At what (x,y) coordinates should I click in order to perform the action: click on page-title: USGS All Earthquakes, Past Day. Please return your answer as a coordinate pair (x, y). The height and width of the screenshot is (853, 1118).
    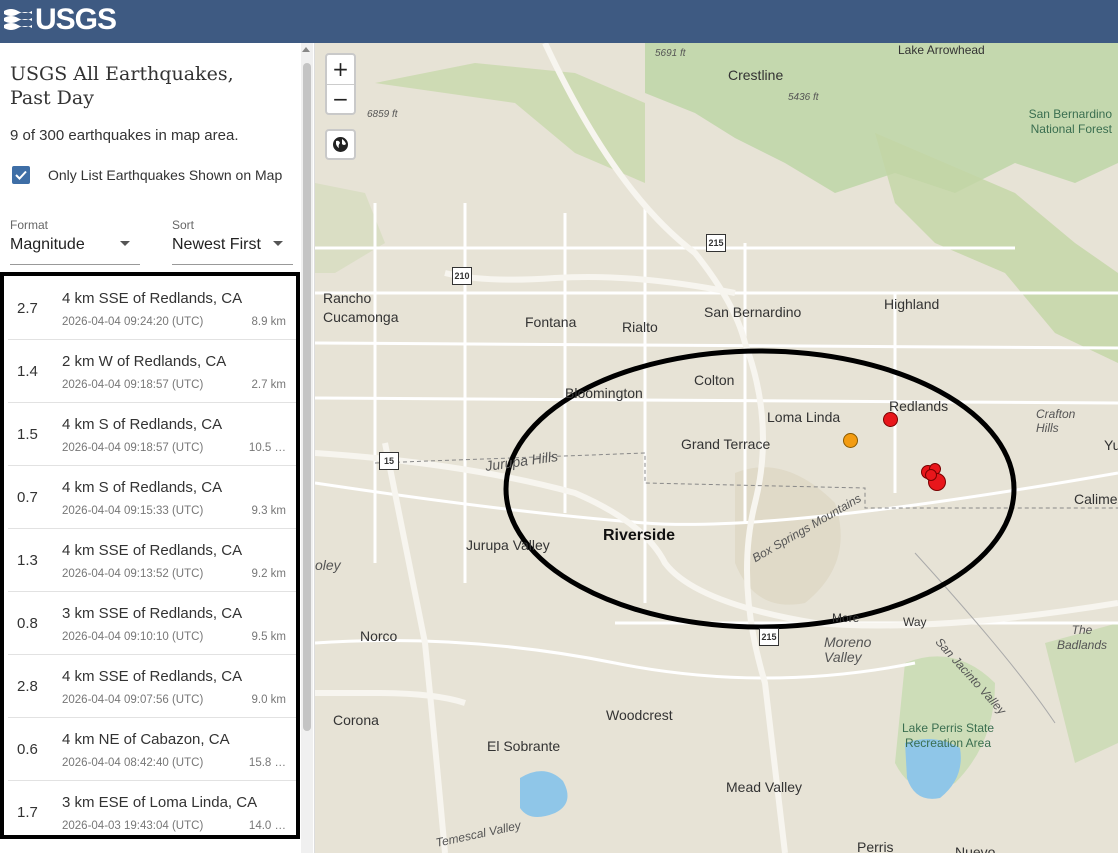
    Looking at the image, I should click on (122, 86).